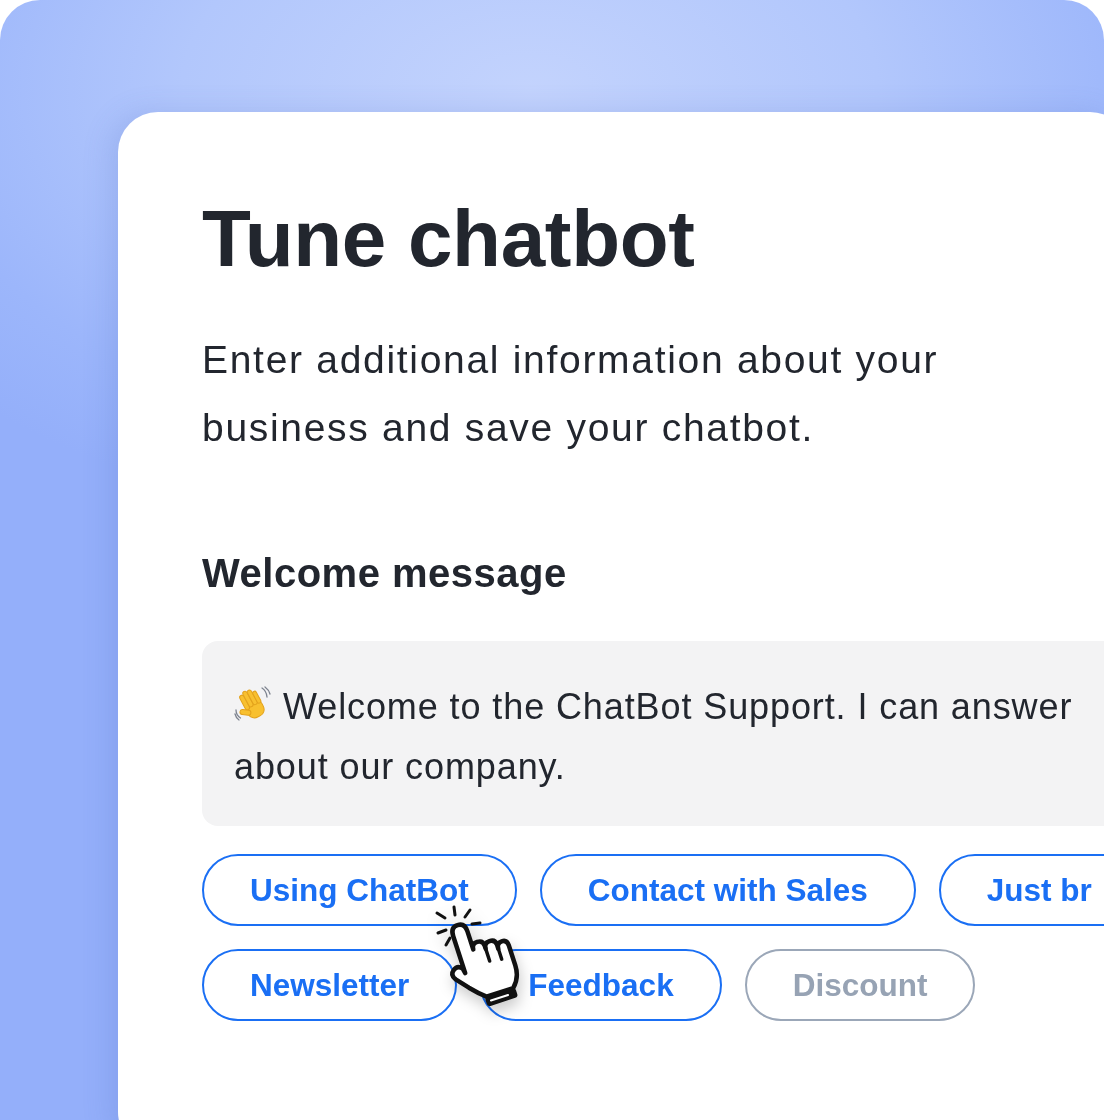 The image size is (1104, 1120). Describe the element at coordinates (448, 238) in the screenshot. I see `page-title: Tune chatbot` at that location.